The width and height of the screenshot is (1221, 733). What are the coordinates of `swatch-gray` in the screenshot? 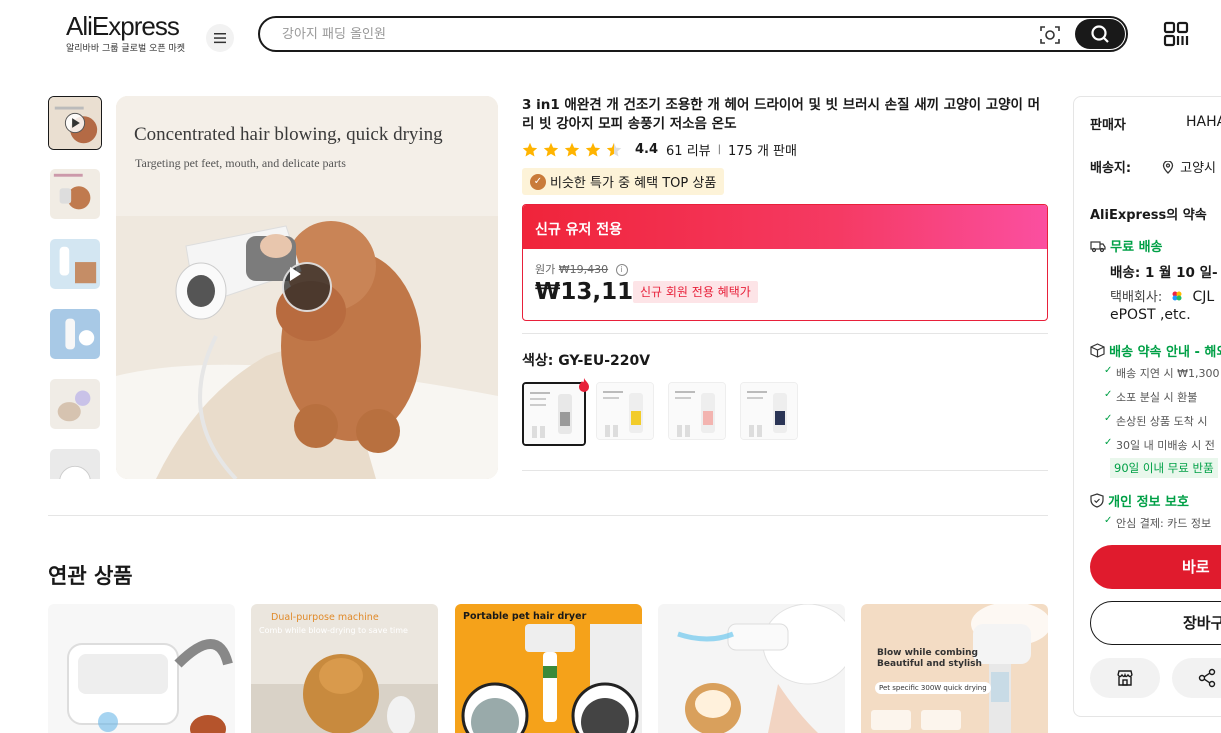 It's located at (554, 414).